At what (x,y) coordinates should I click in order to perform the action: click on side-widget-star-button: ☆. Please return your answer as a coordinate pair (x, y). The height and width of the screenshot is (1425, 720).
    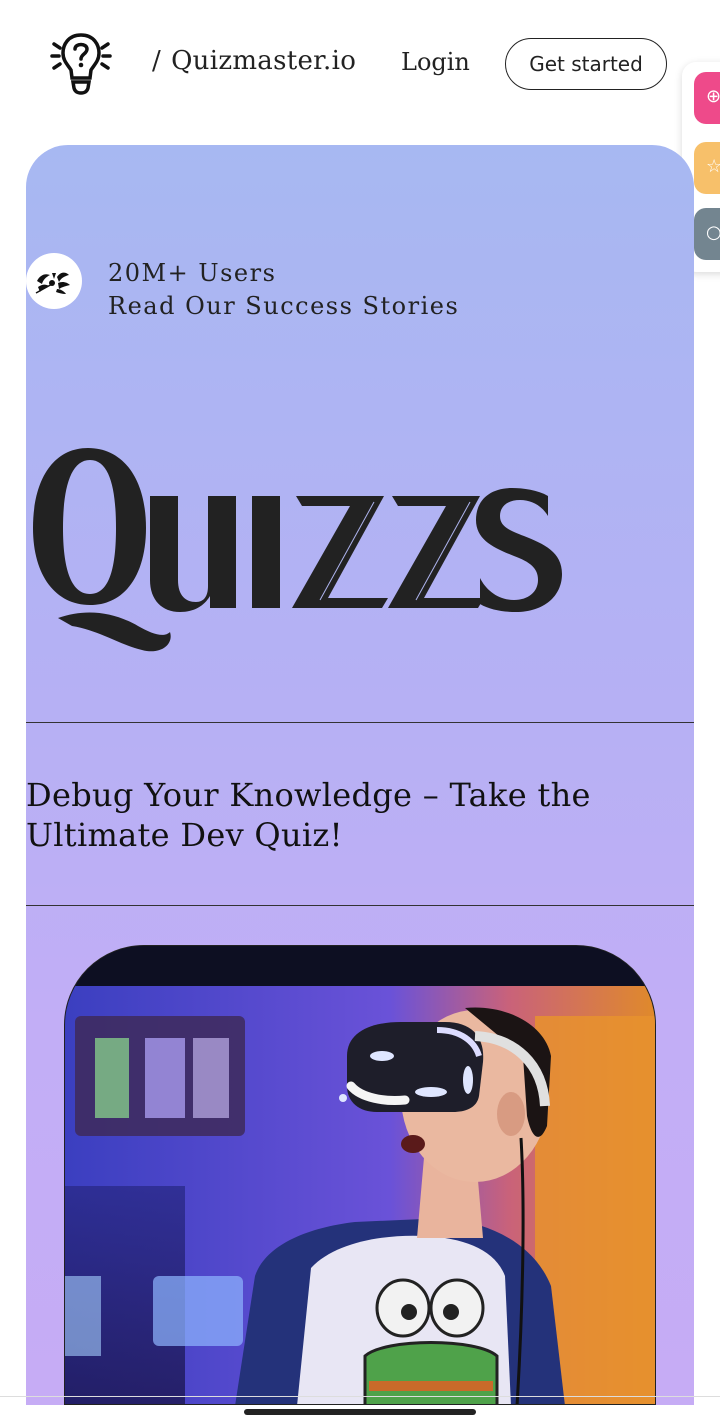
    Looking at the image, I should click on (707, 168).